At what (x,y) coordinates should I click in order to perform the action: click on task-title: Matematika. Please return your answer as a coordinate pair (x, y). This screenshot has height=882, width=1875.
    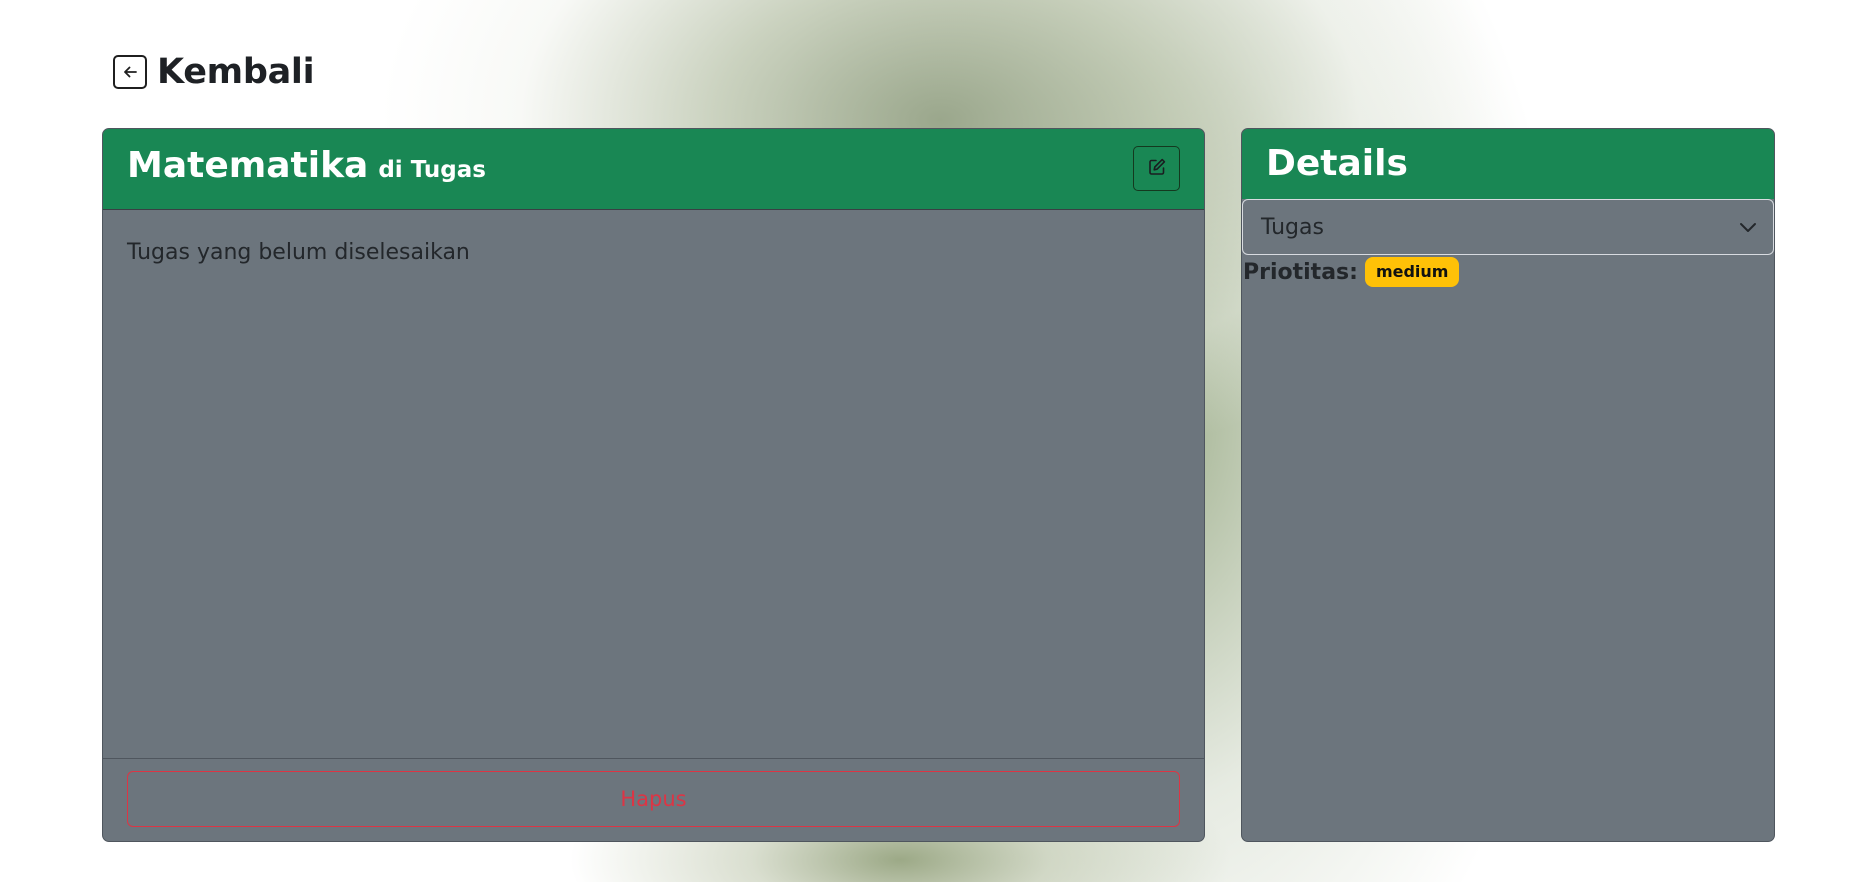
    Looking at the image, I should click on (248, 165).